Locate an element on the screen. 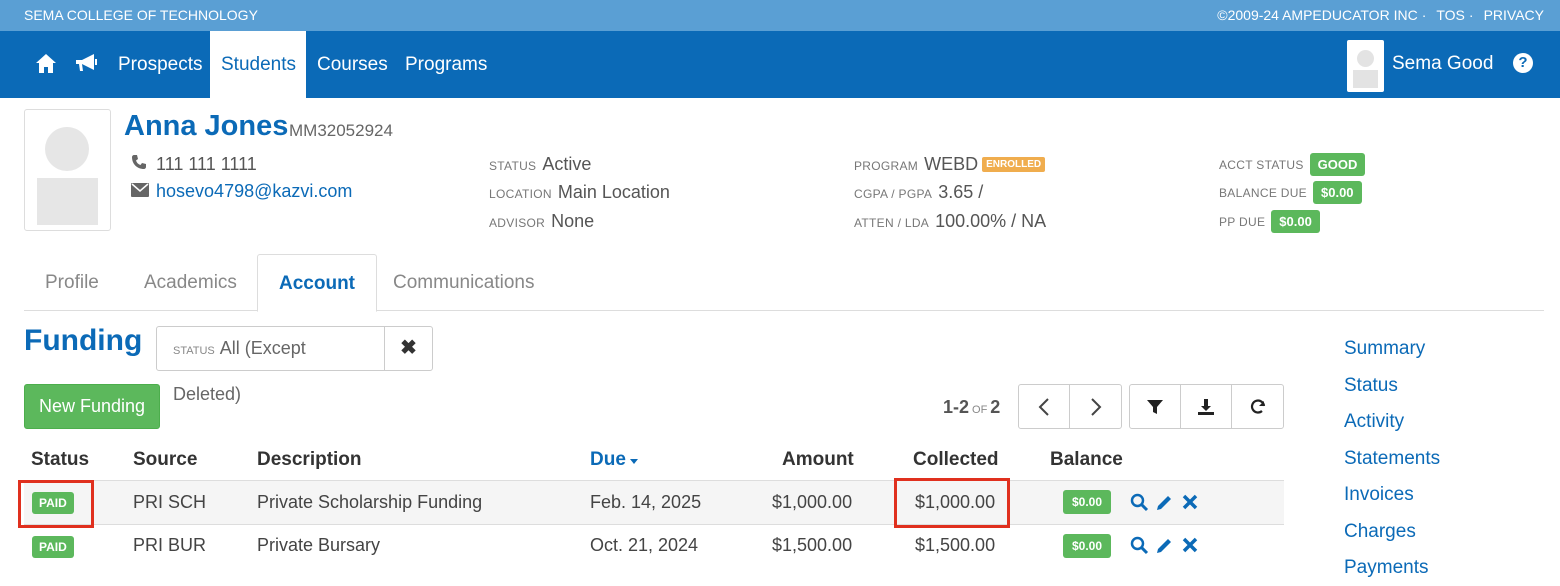 The image size is (1560, 586). filter-button is located at coordinates (1155, 406).